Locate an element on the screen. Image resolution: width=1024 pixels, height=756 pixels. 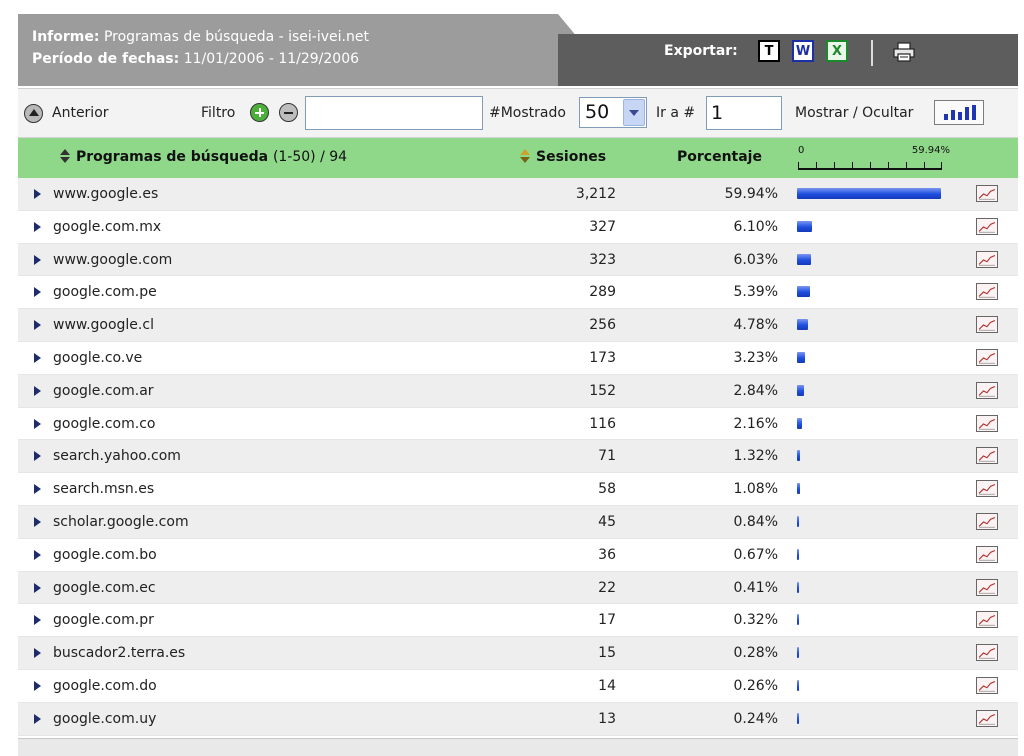
printer-icon is located at coordinates (904, 52).